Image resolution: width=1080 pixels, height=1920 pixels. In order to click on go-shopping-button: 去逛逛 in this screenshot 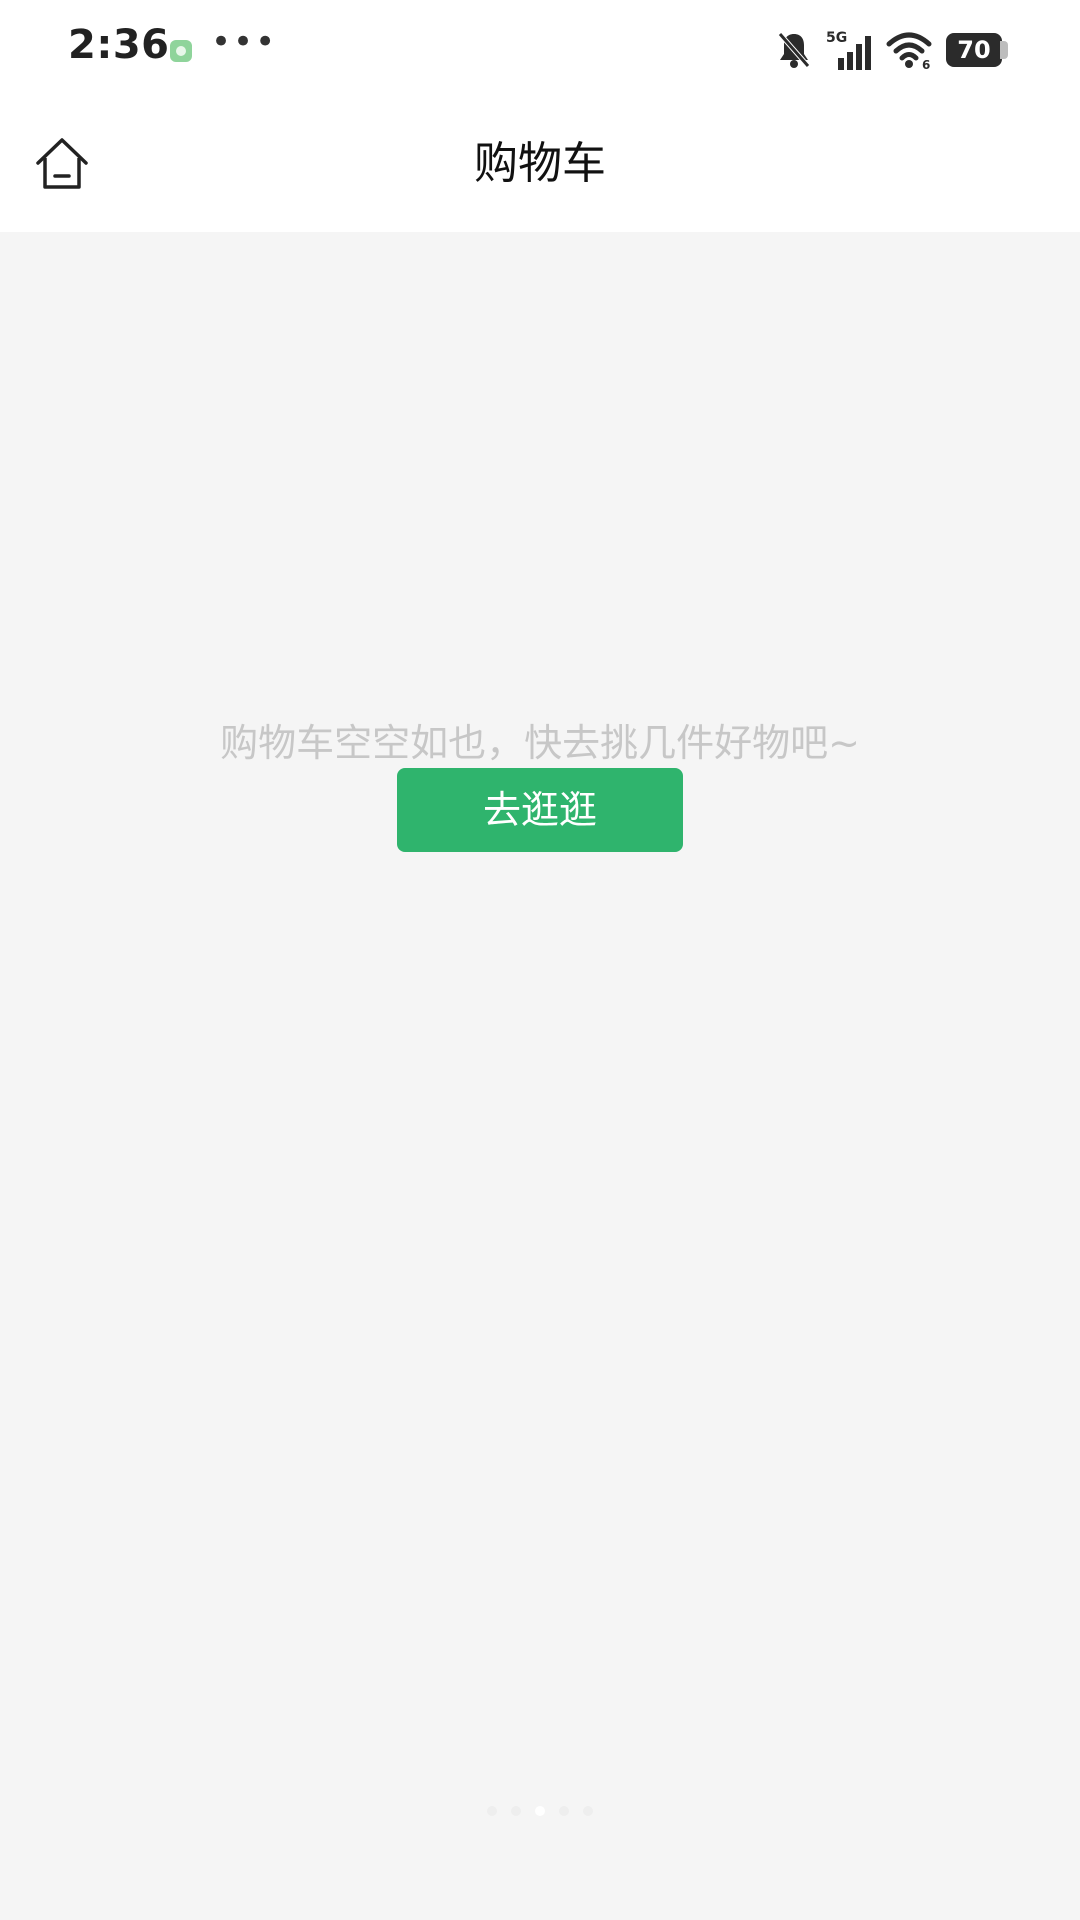, I will do `click(540, 810)`.